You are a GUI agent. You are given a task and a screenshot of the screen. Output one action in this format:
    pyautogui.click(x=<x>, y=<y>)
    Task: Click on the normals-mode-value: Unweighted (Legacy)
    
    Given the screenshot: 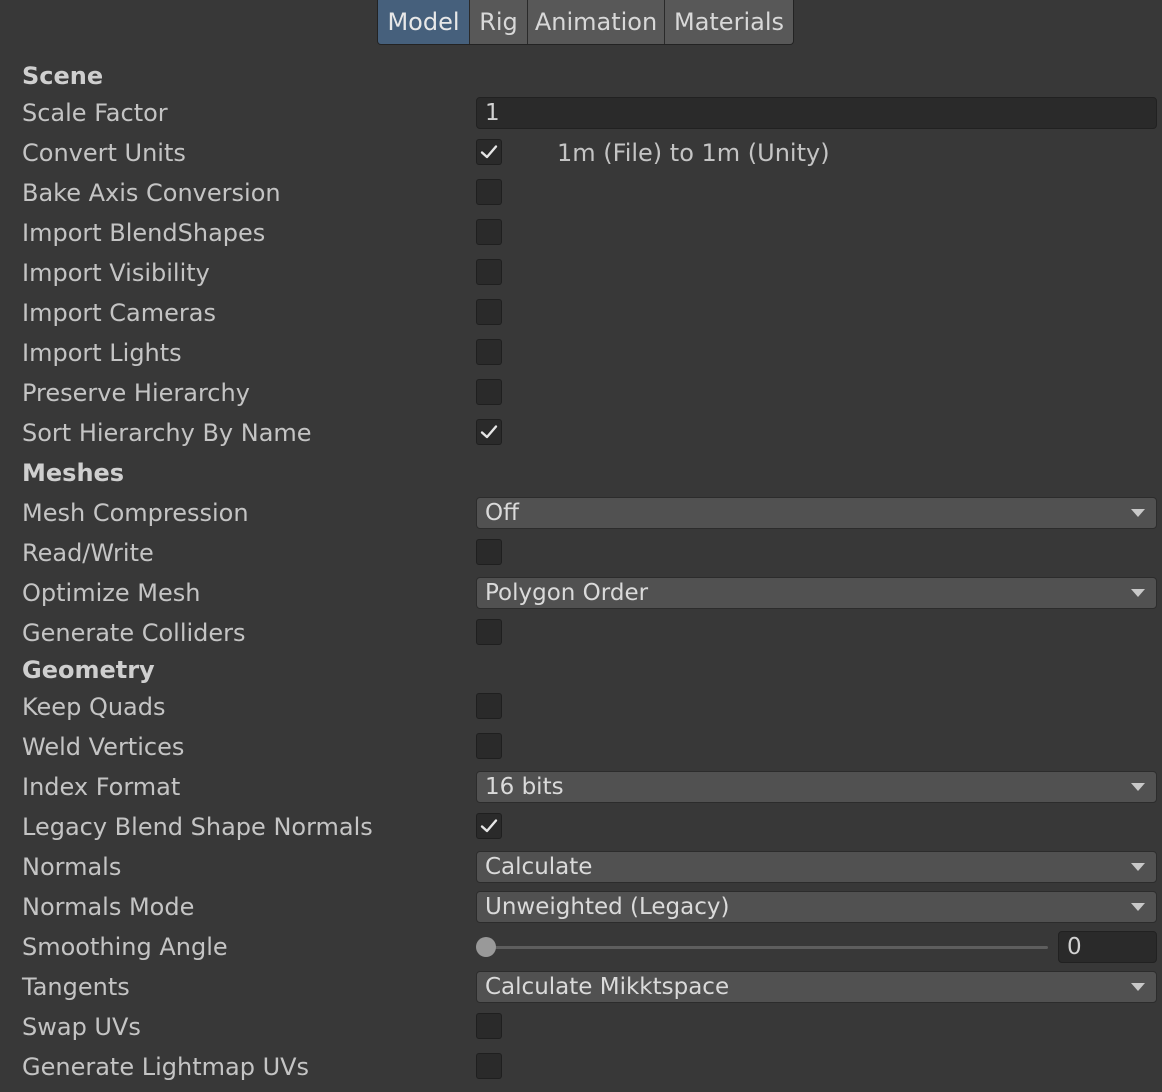 What is the action you would take?
    pyautogui.click(x=607, y=907)
    